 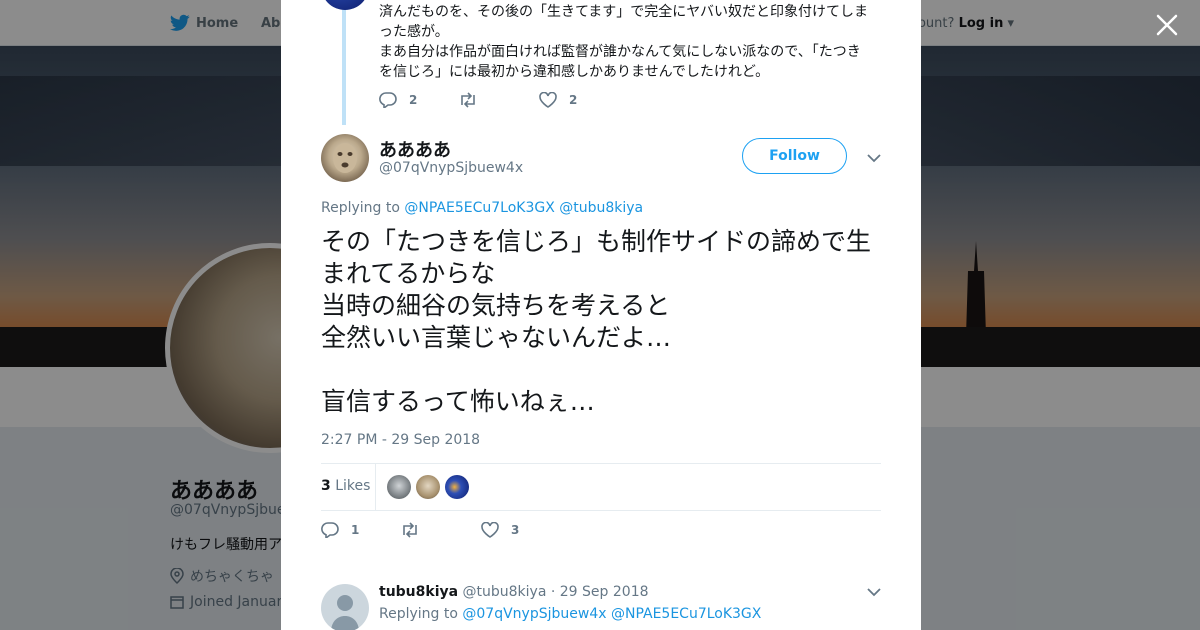 What do you see at coordinates (1167, 25) in the screenshot?
I see `close-icon` at bounding box center [1167, 25].